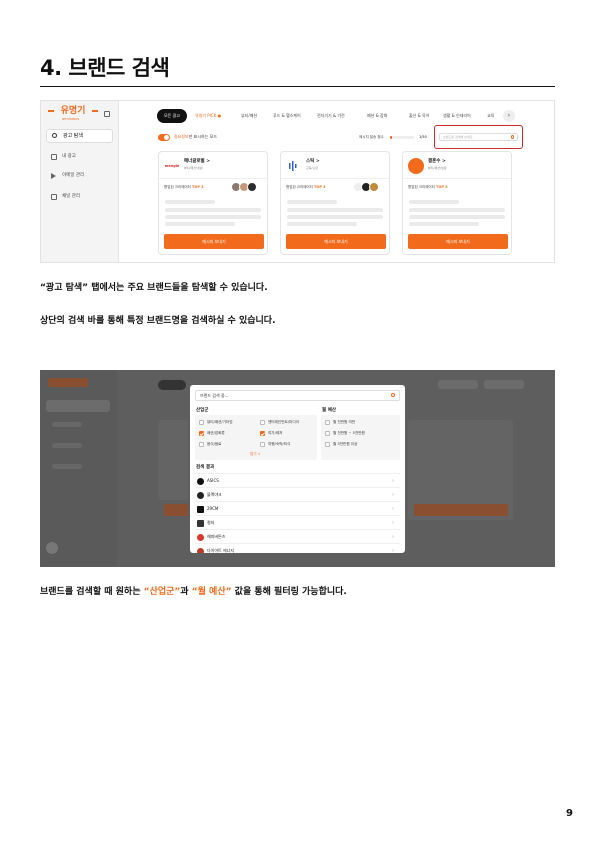 Image resolution: width=595 pixels, height=842 pixels. I want to click on dimmed-card, so click(173, 460).